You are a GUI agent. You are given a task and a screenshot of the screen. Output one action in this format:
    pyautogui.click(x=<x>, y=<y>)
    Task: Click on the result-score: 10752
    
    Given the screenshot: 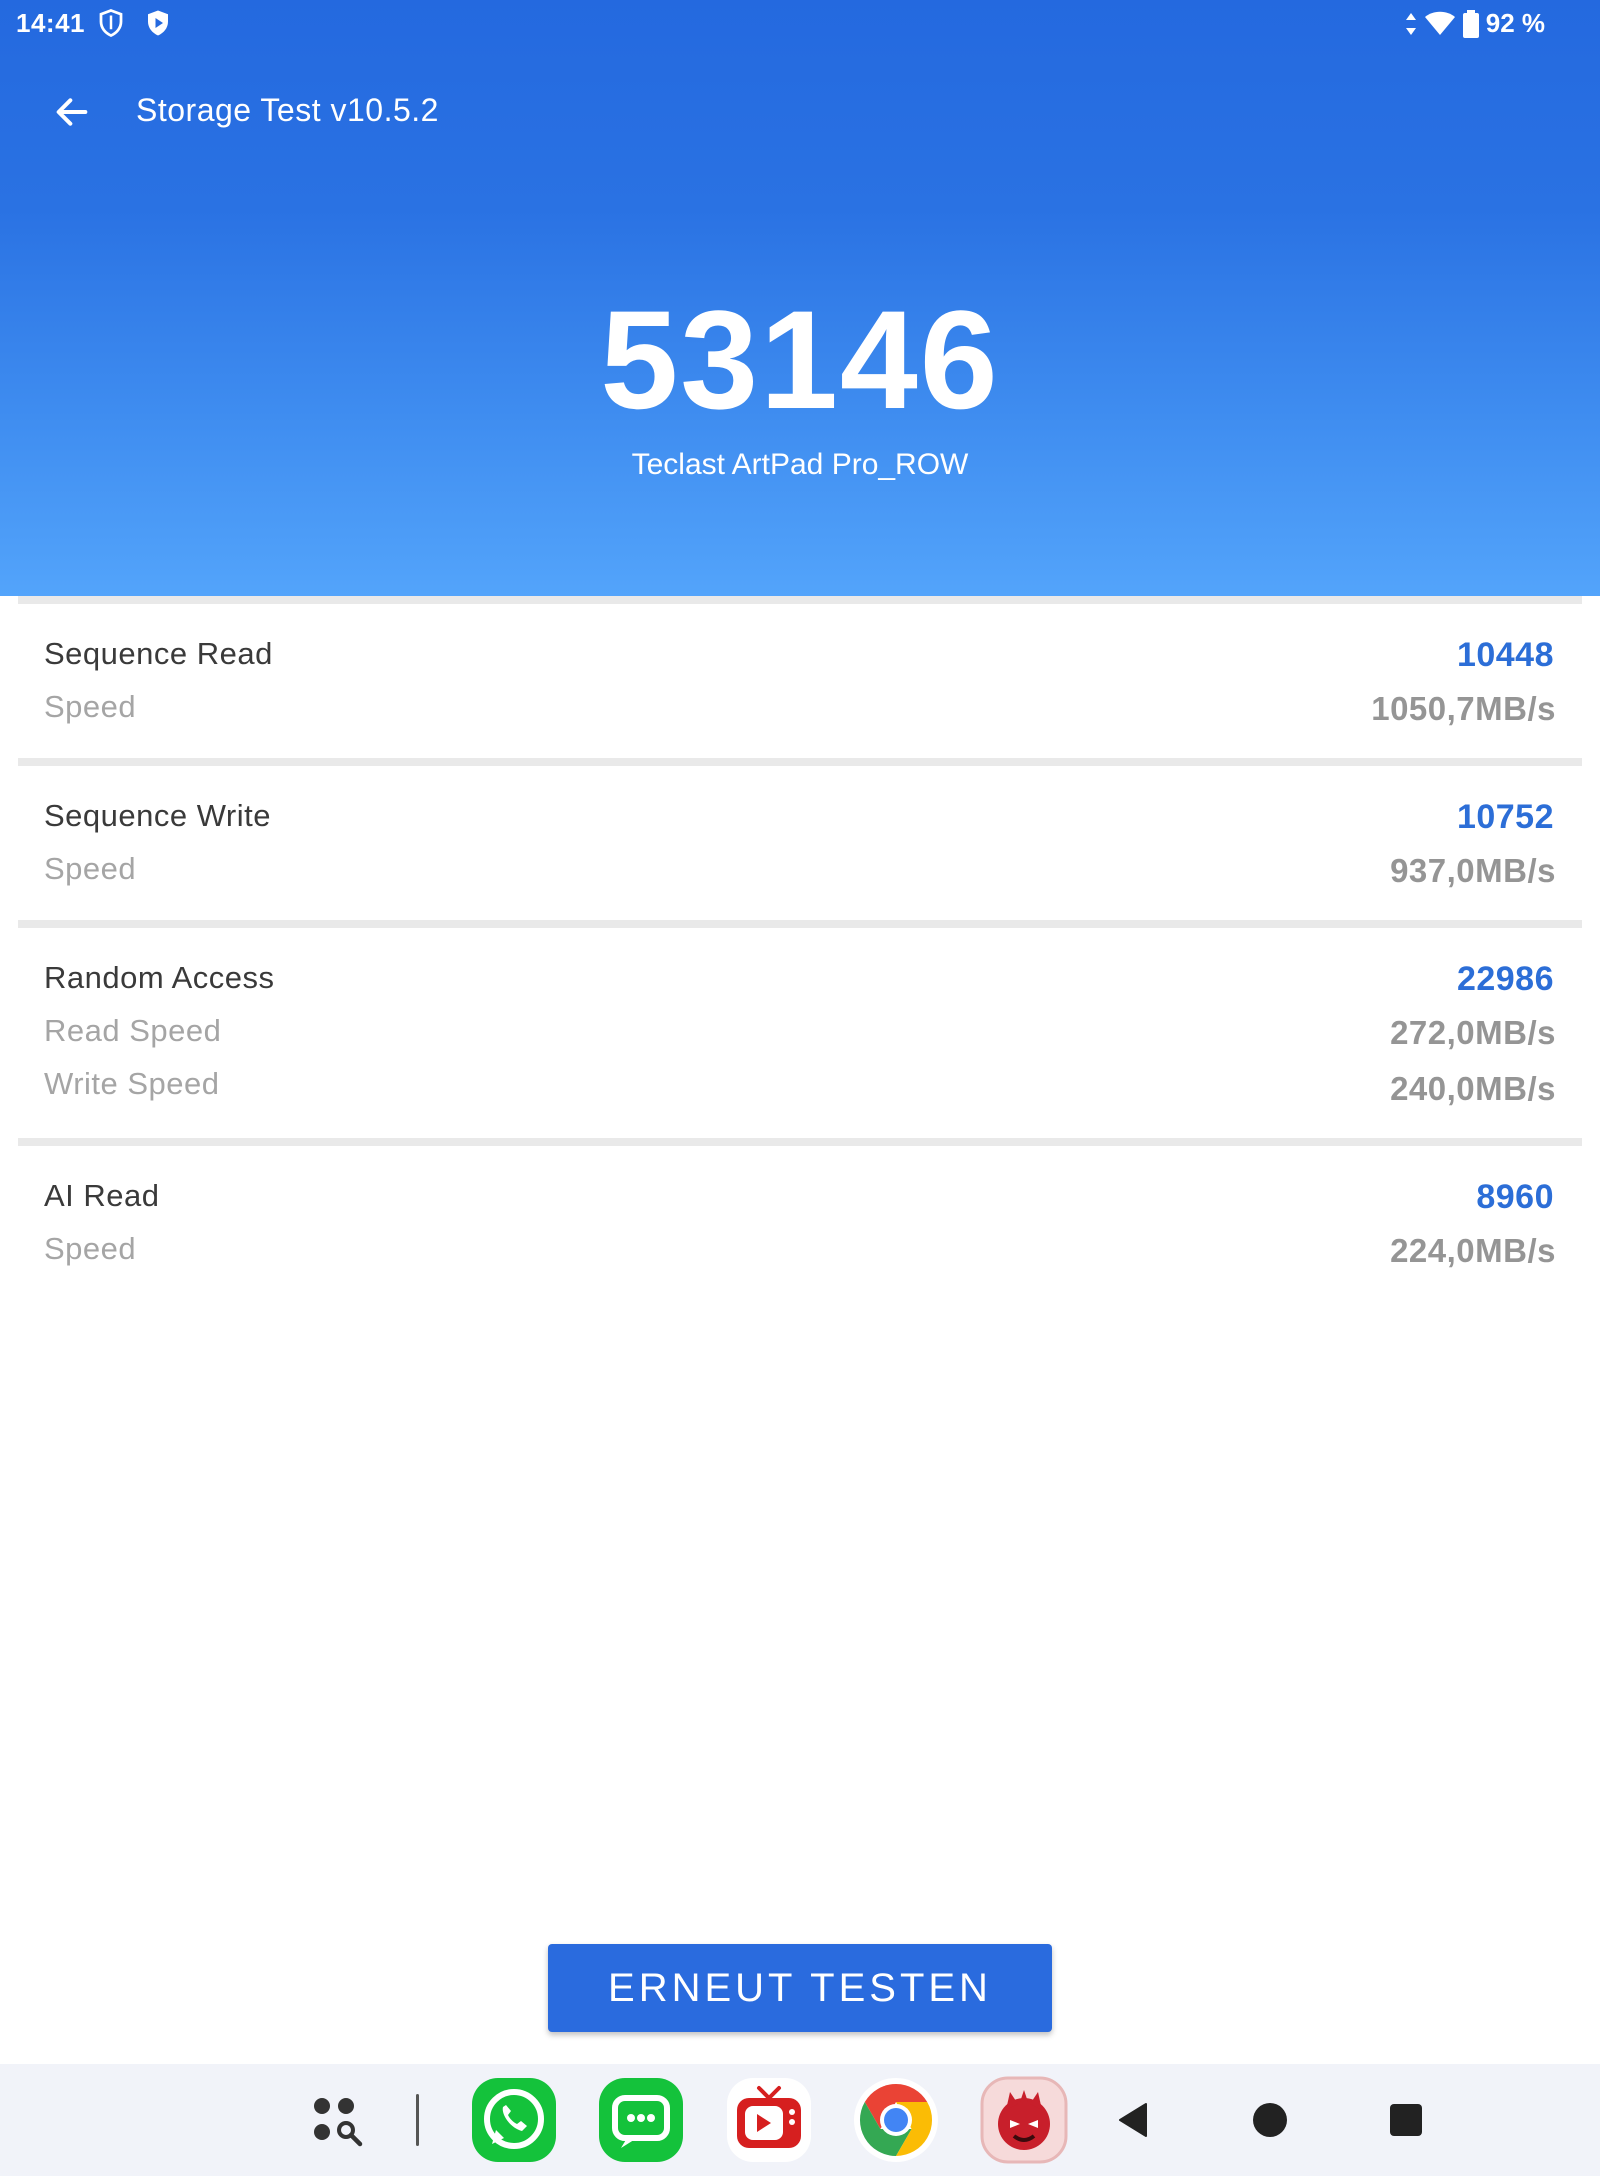 What is the action you would take?
    pyautogui.click(x=1505, y=817)
    